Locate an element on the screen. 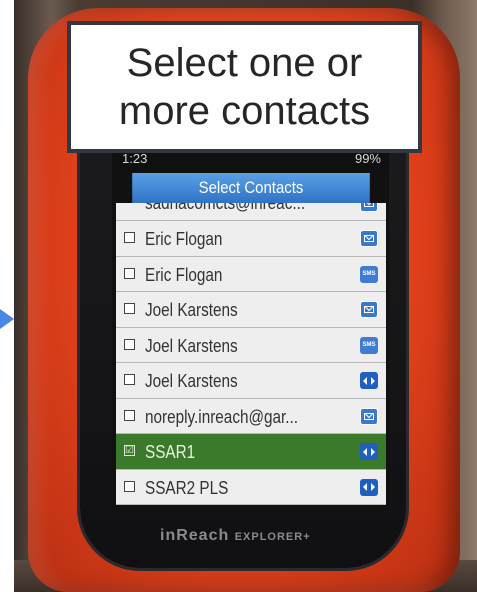  contact-label: SSAR2 PLS is located at coordinates (187, 487).